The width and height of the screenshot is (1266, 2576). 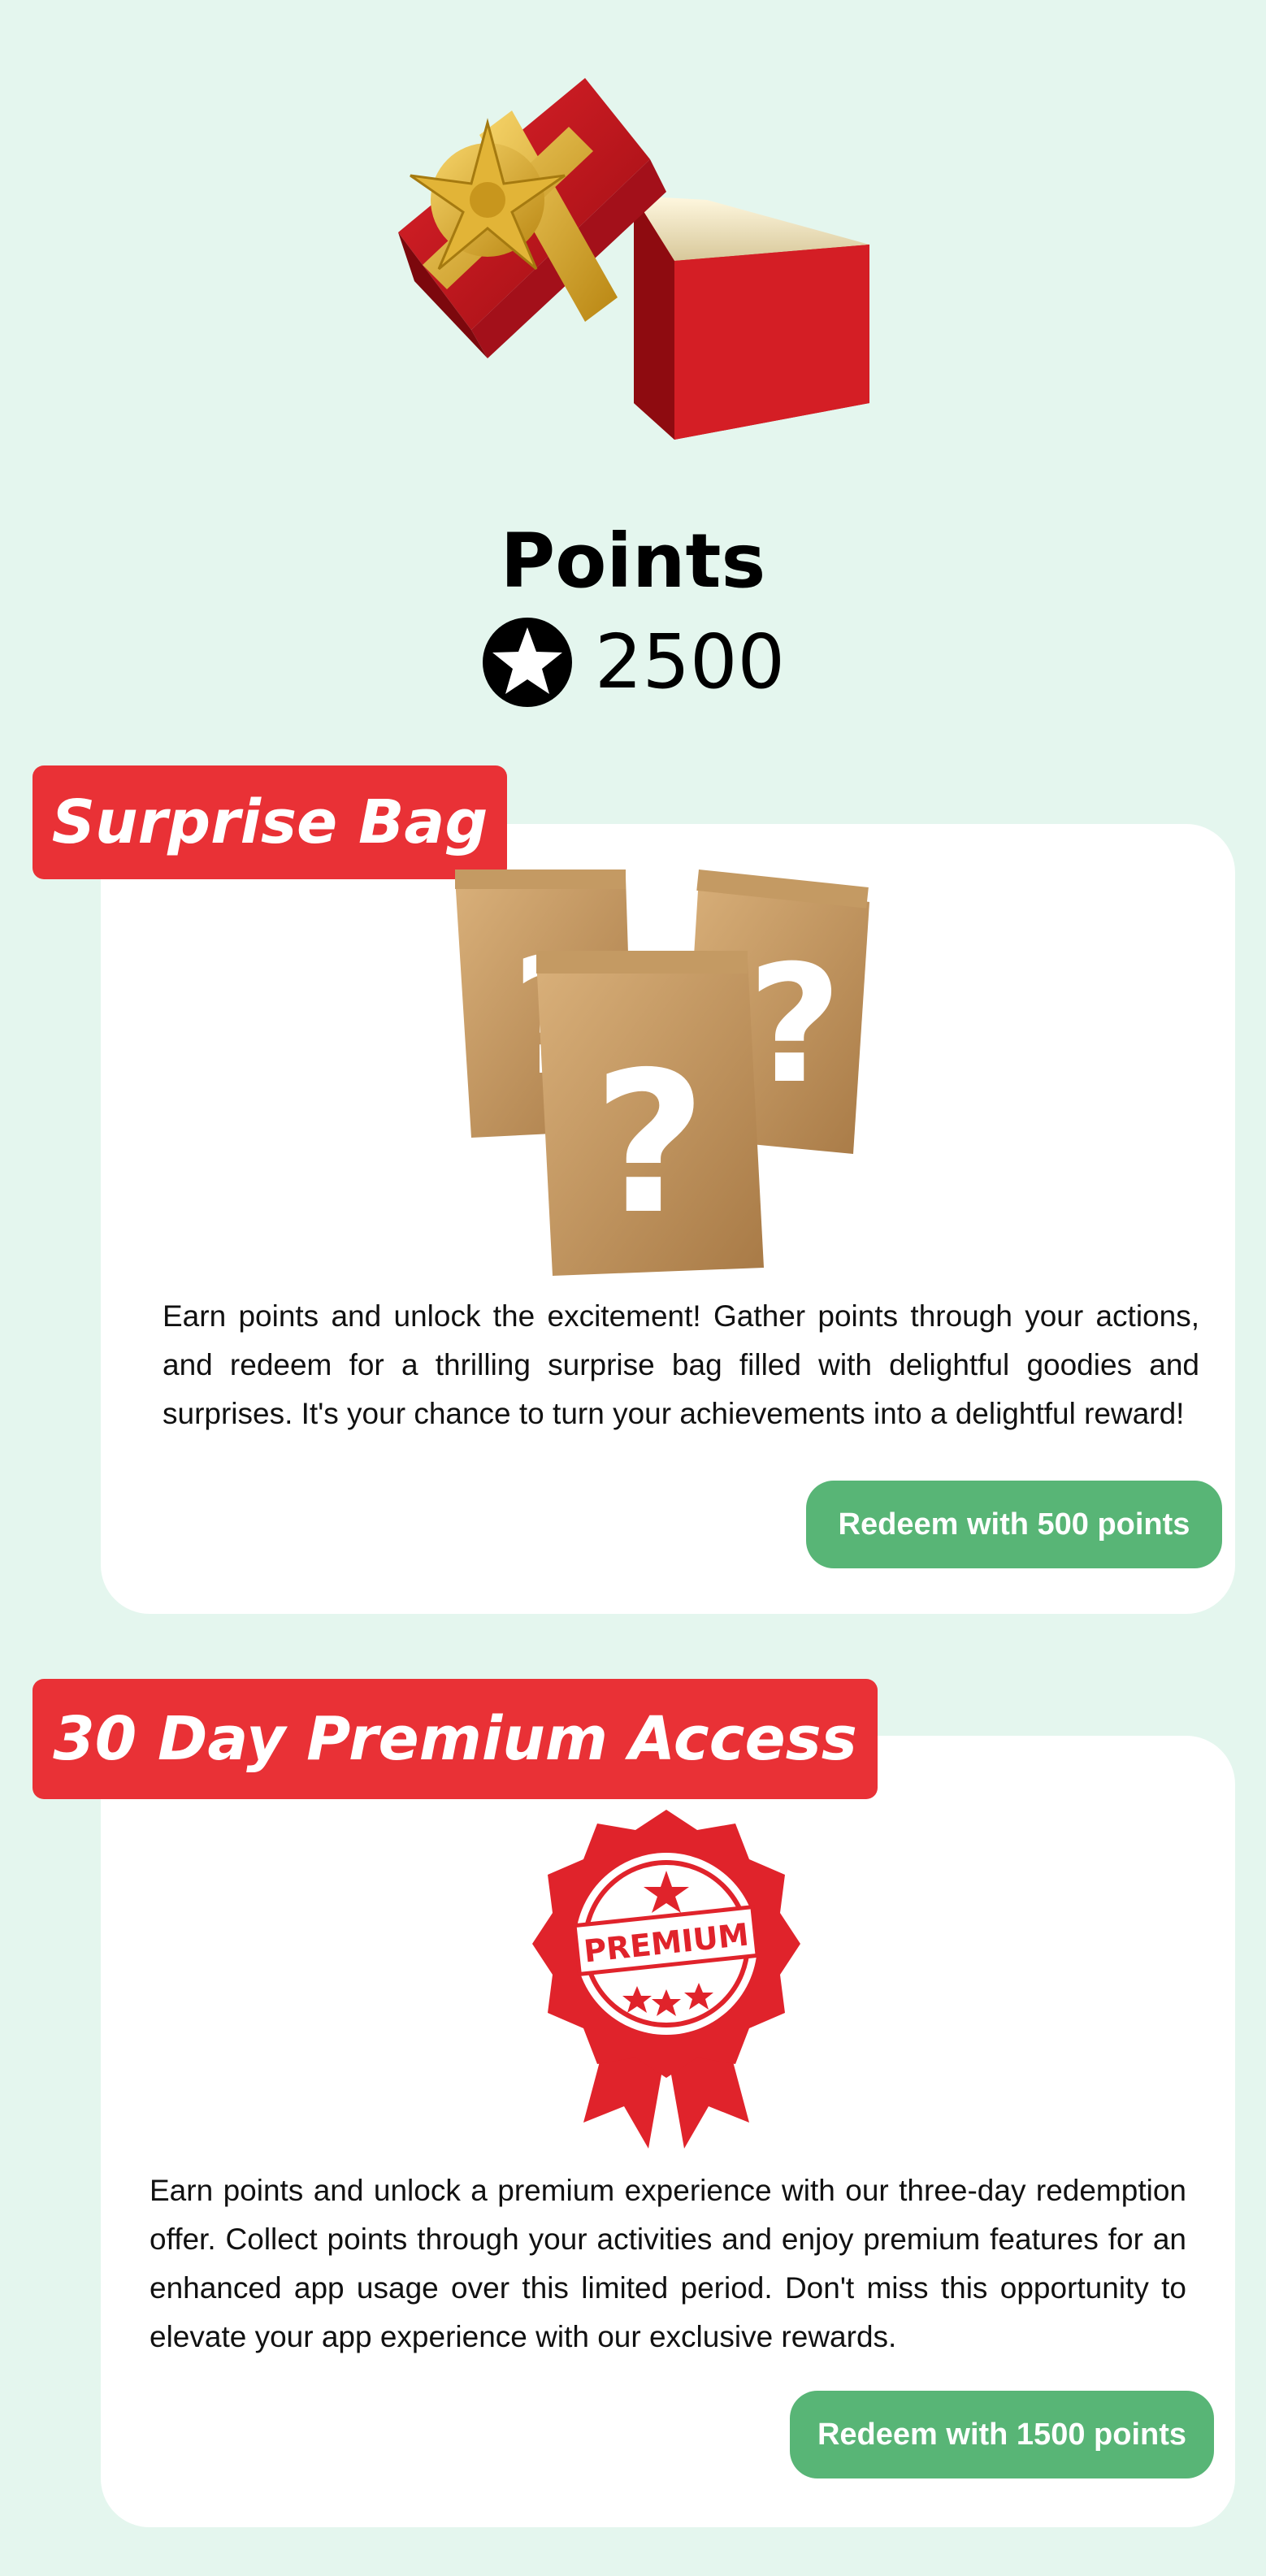 What do you see at coordinates (690, 661) in the screenshot?
I see `points-value: 2500` at bounding box center [690, 661].